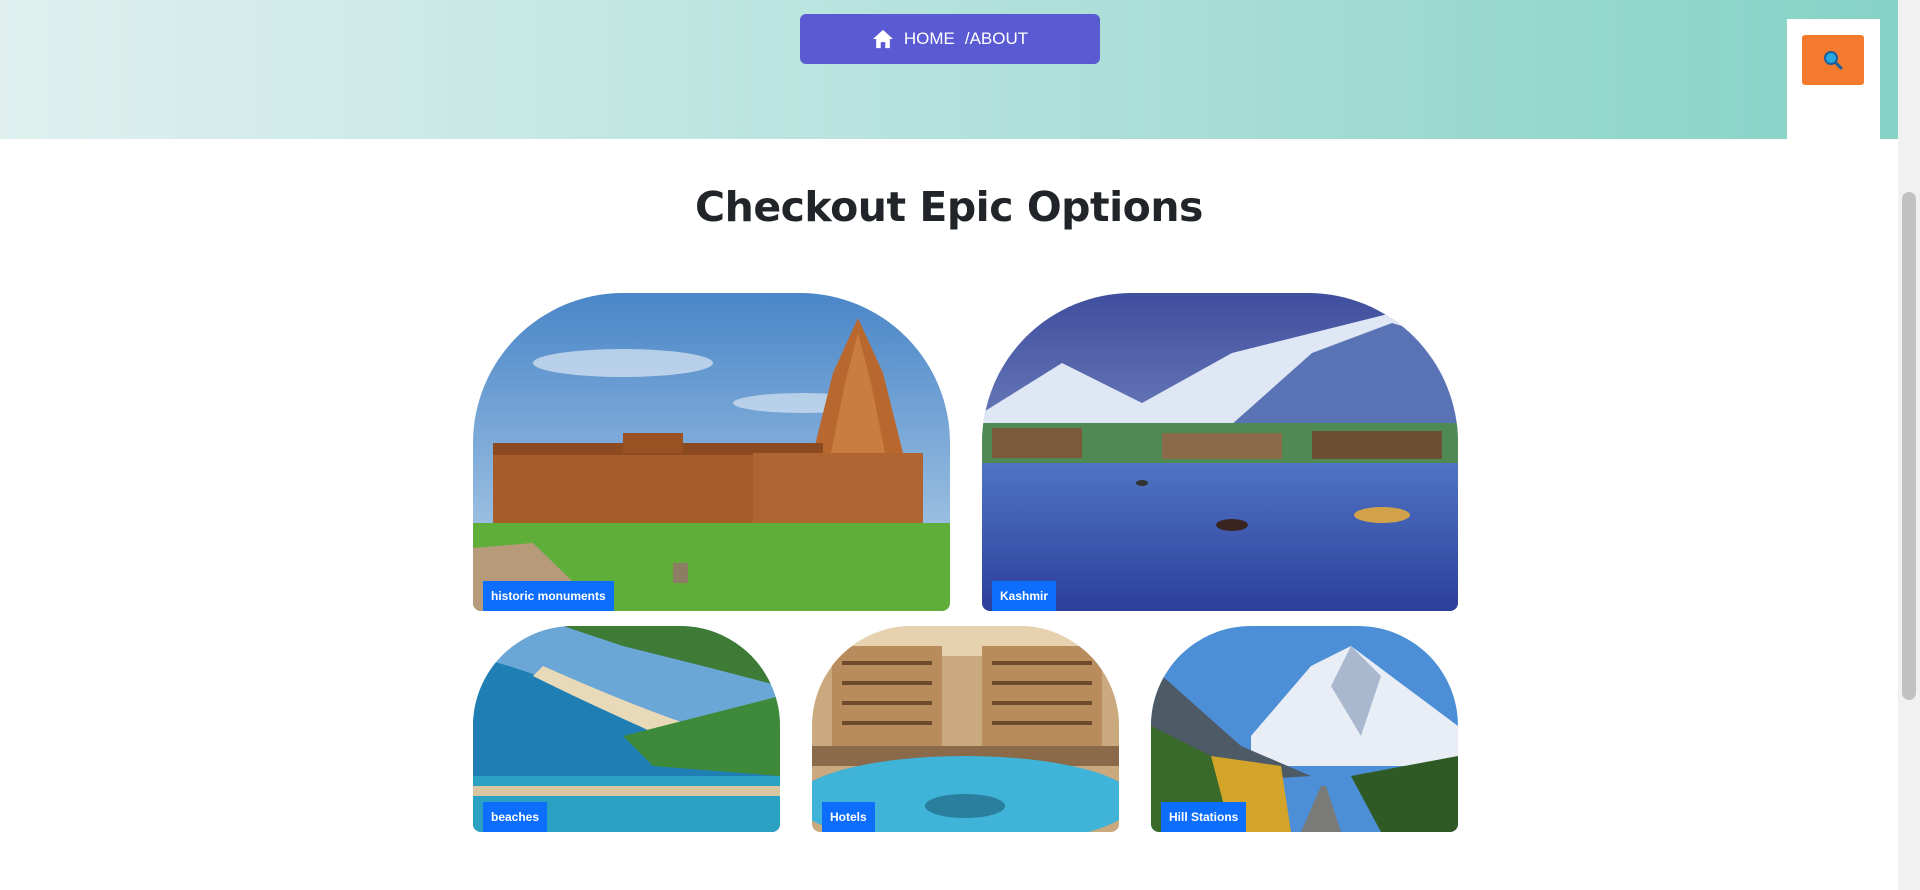 The image size is (1920, 890). I want to click on card-beaches: beaches, so click(626, 729).